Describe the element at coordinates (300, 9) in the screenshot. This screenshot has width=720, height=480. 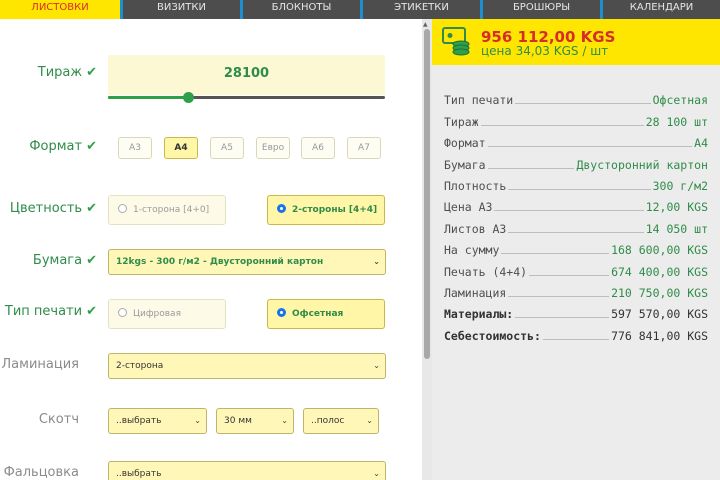
I see `tab-bloknoty: БЛОКНОТЫ` at that location.